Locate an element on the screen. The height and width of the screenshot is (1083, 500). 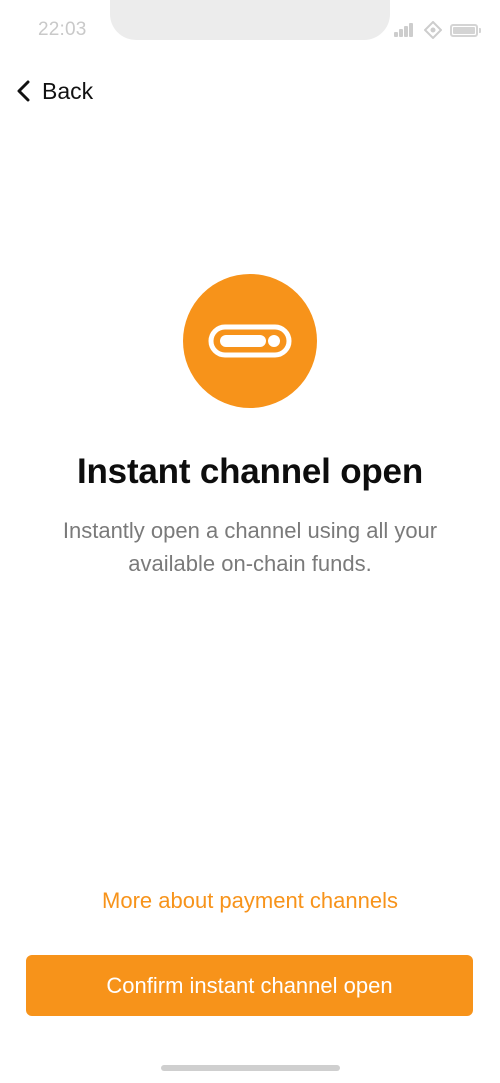
status-icons is located at coordinates (437, 30).